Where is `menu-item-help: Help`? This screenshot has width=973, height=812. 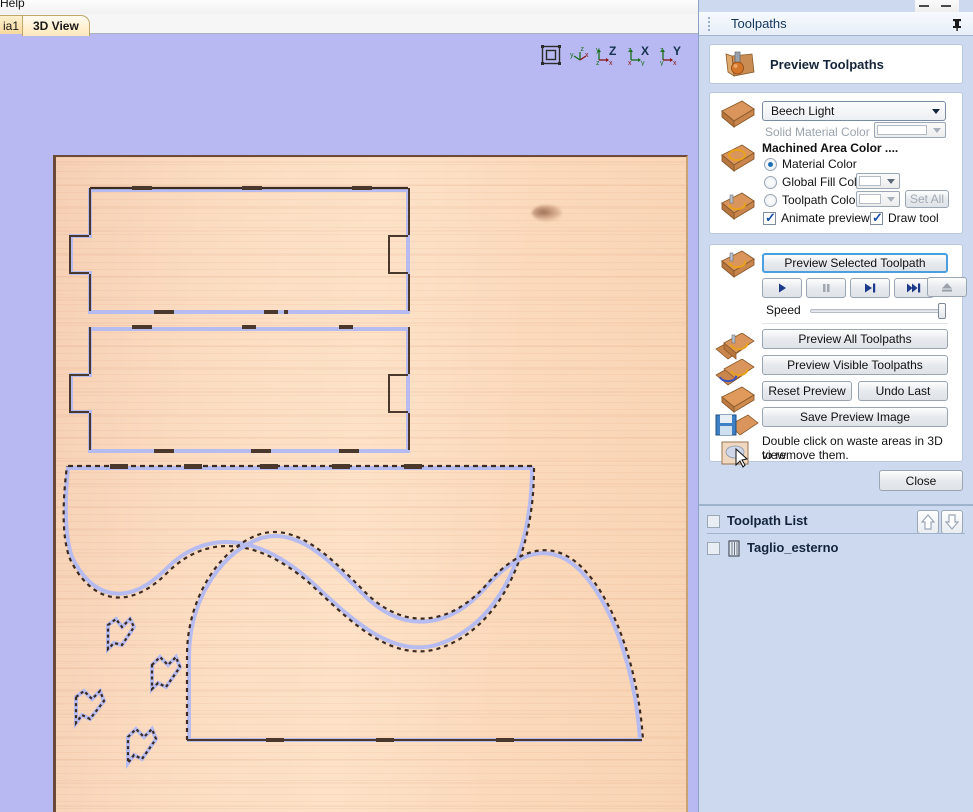
menu-item-help: Help is located at coordinates (12, 5).